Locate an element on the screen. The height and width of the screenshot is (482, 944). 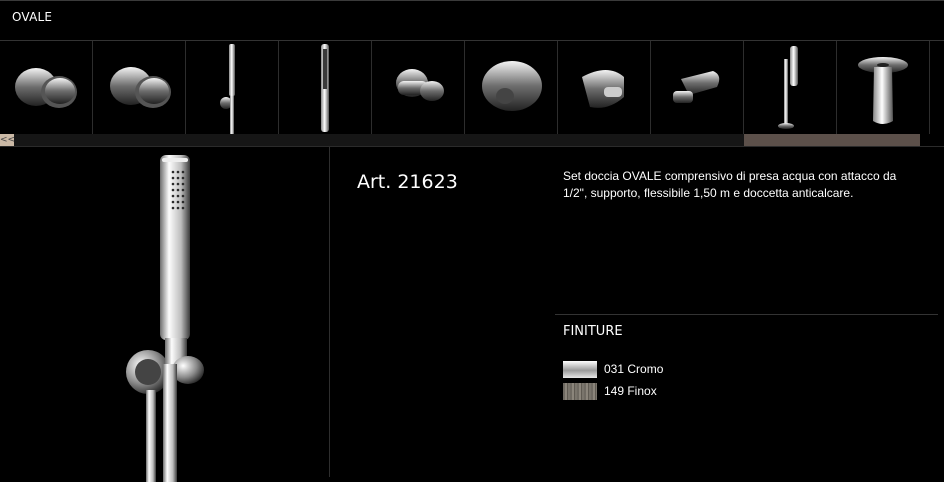
shower-slide-bar-icon is located at coordinates (325, 88).